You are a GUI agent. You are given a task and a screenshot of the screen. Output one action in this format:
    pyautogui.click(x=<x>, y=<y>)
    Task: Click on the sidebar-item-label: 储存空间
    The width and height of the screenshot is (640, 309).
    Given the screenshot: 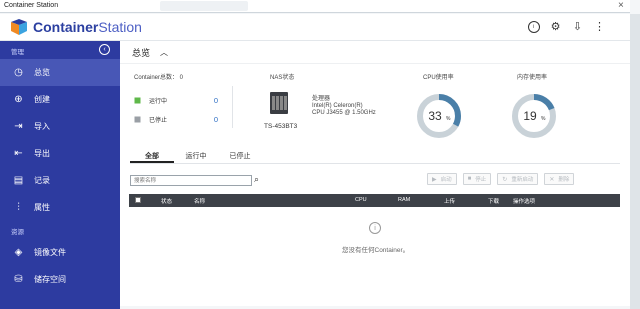 What is the action you would take?
    pyautogui.click(x=50, y=279)
    